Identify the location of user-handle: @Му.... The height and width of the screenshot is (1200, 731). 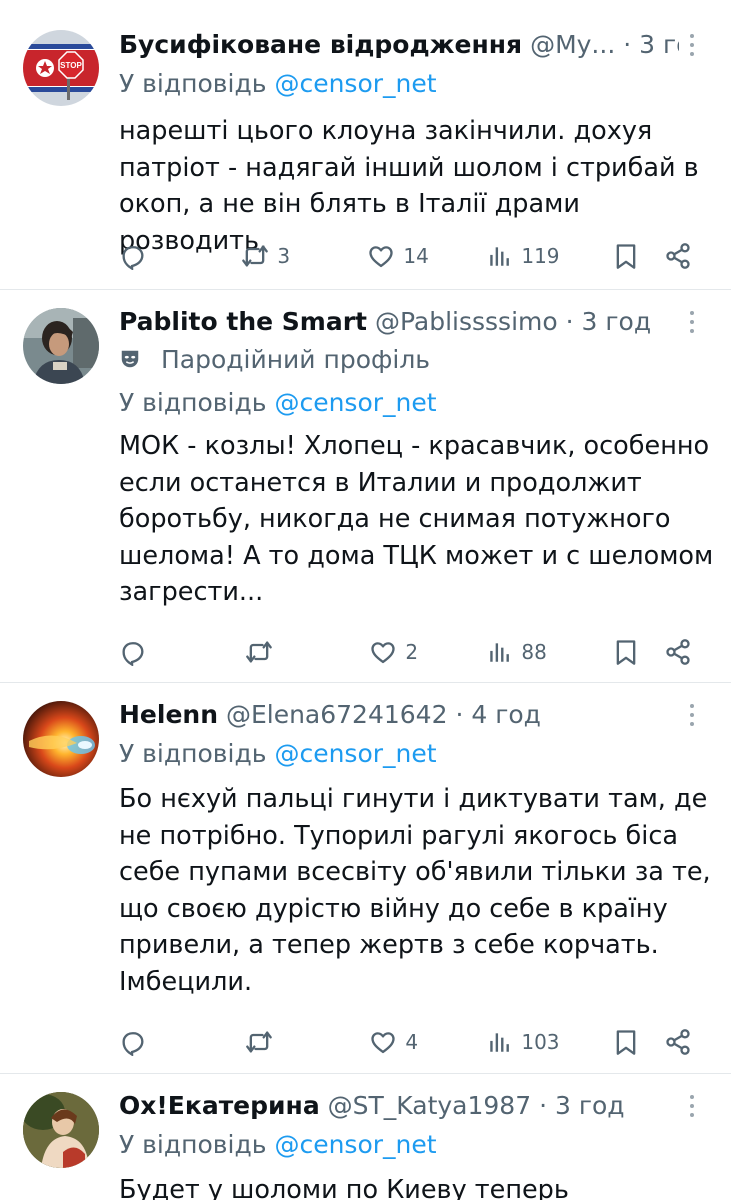
(572, 44).